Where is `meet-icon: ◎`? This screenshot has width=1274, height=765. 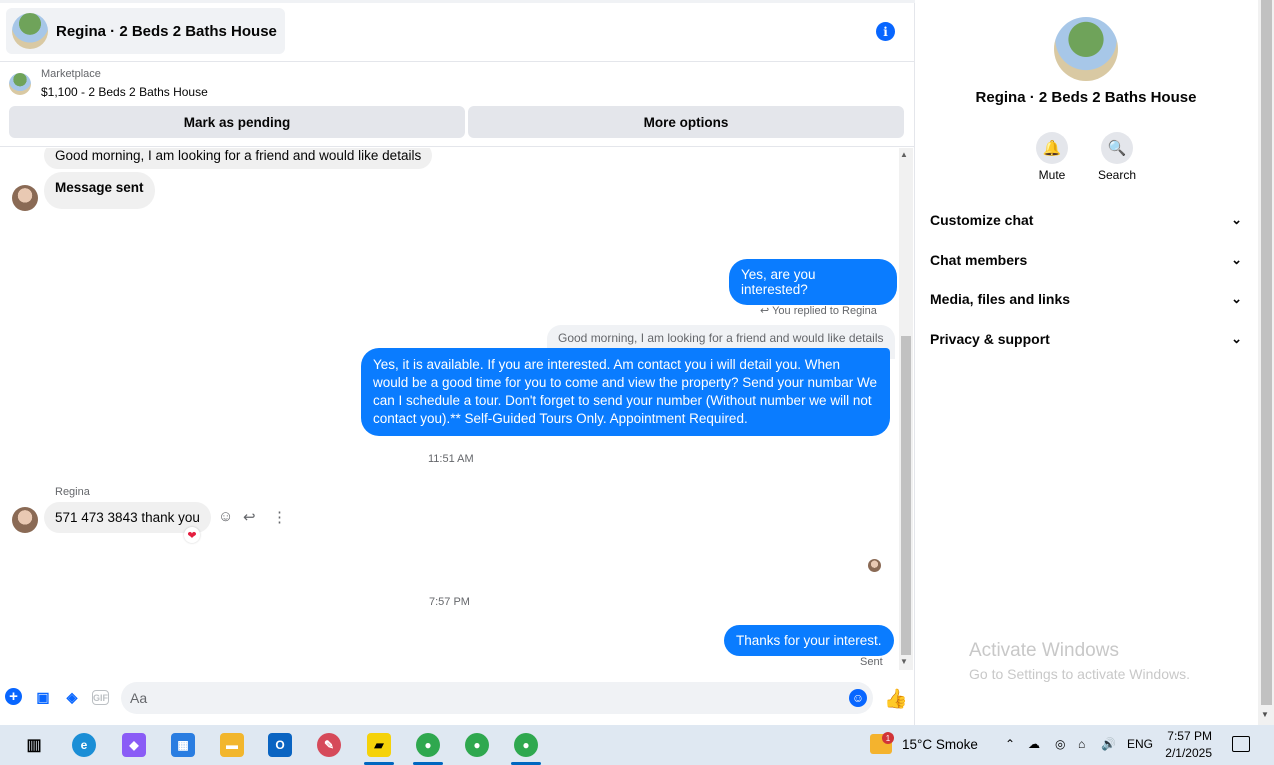 meet-icon: ◎ is located at coordinates (1060, 744).